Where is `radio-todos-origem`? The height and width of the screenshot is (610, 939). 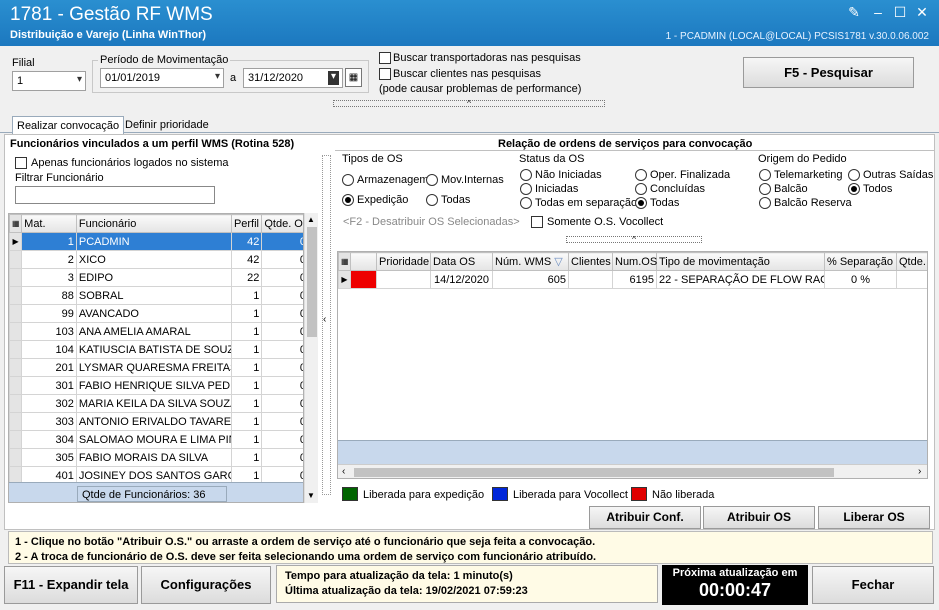
radio-todos-origem is located at coordinates (854, 189).